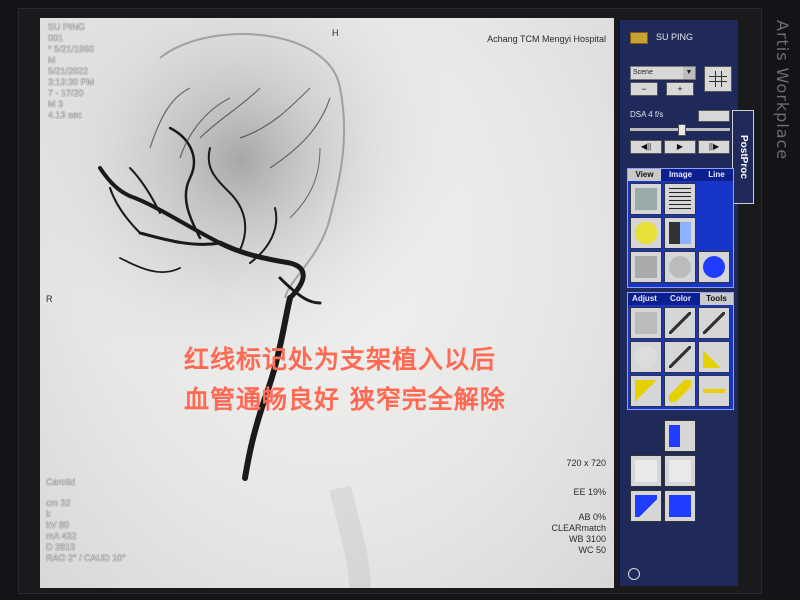  I want to click on clock-icon, so click(634, 574).